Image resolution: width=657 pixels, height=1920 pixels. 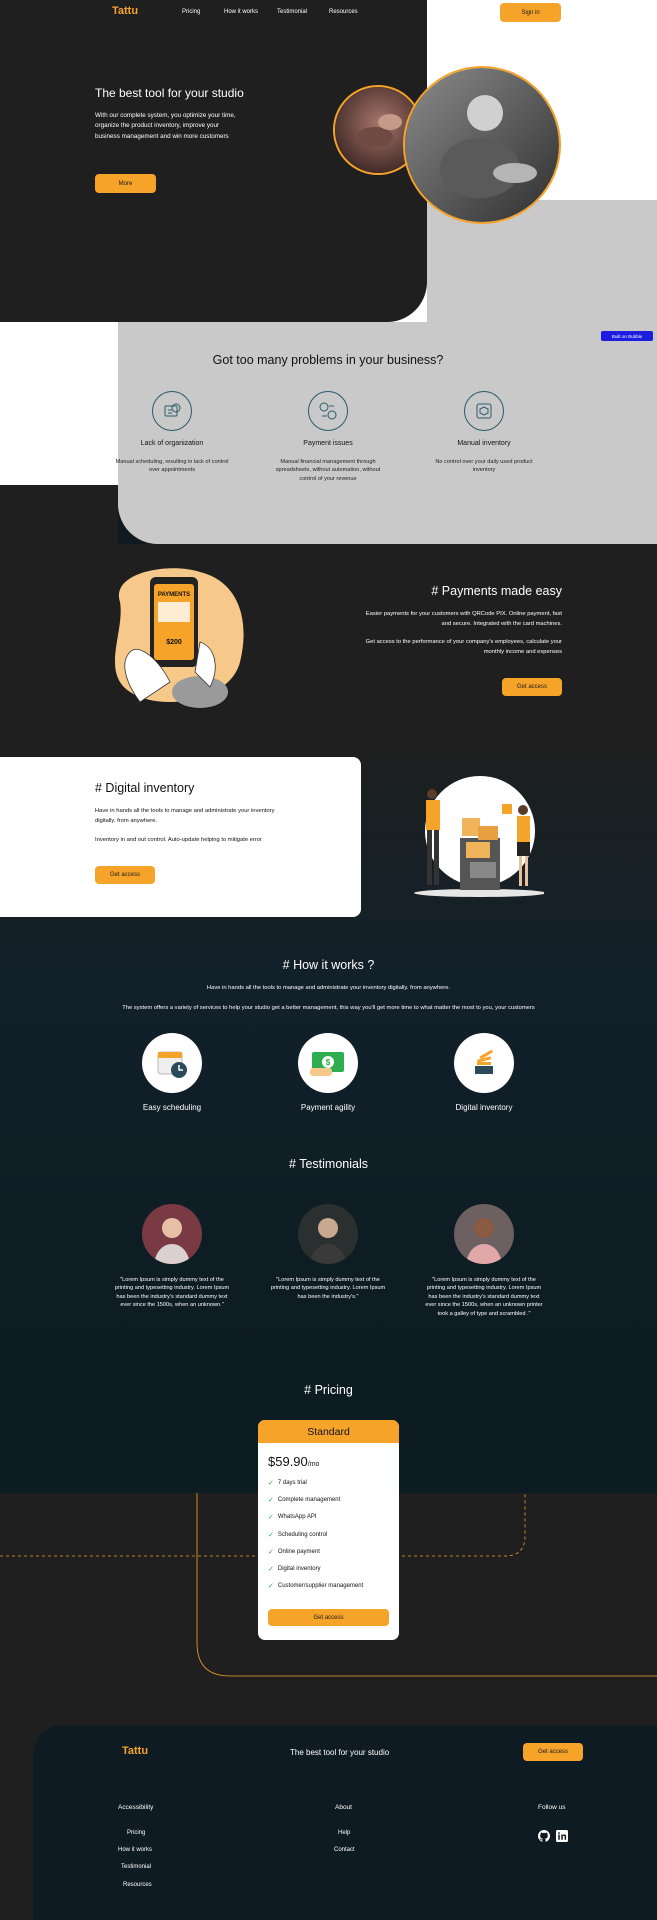 What do you see at coordinates (530, 12) in the screenshot?
I see `signin-button: Sign in` at bounding box center [530, 12].